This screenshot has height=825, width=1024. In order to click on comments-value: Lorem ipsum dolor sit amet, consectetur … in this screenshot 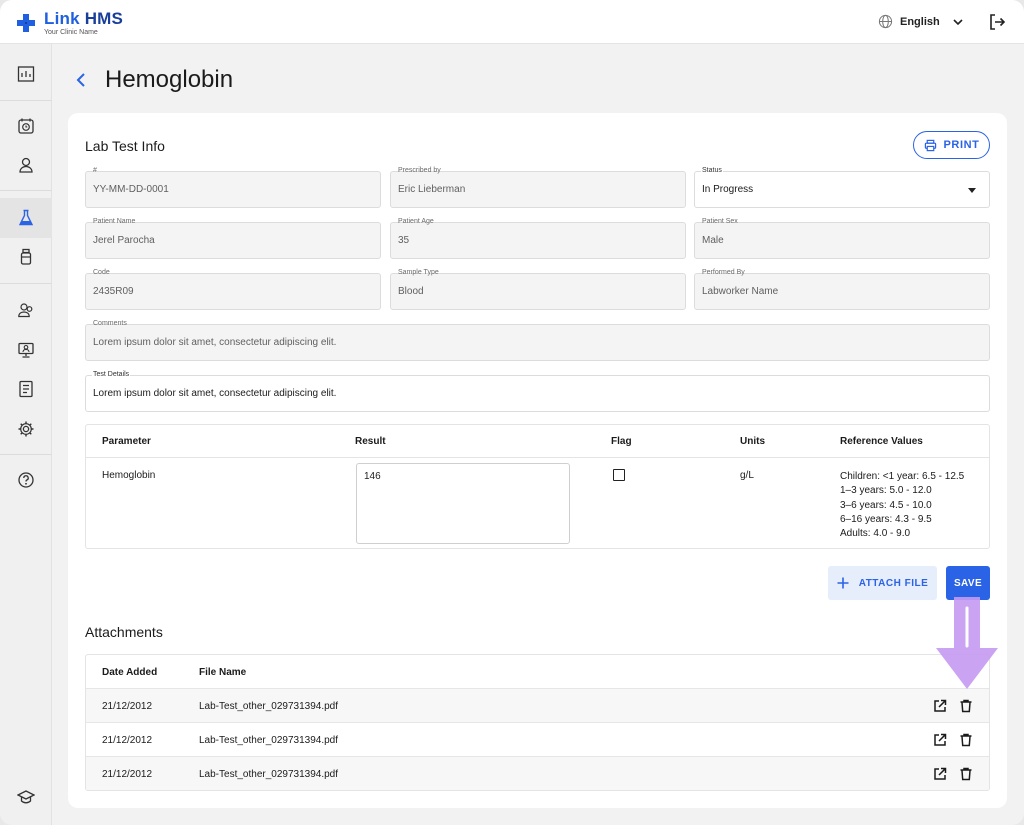, I will do `click(215, 342)`.